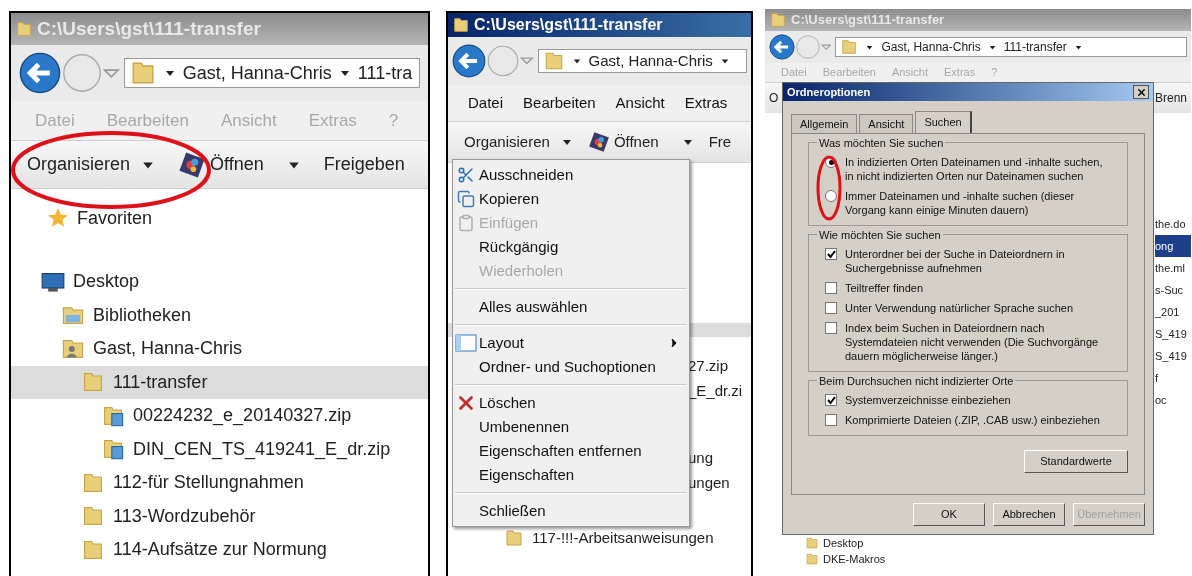  I want to click on toolbar-button: Organisieren, so click(518, 142).